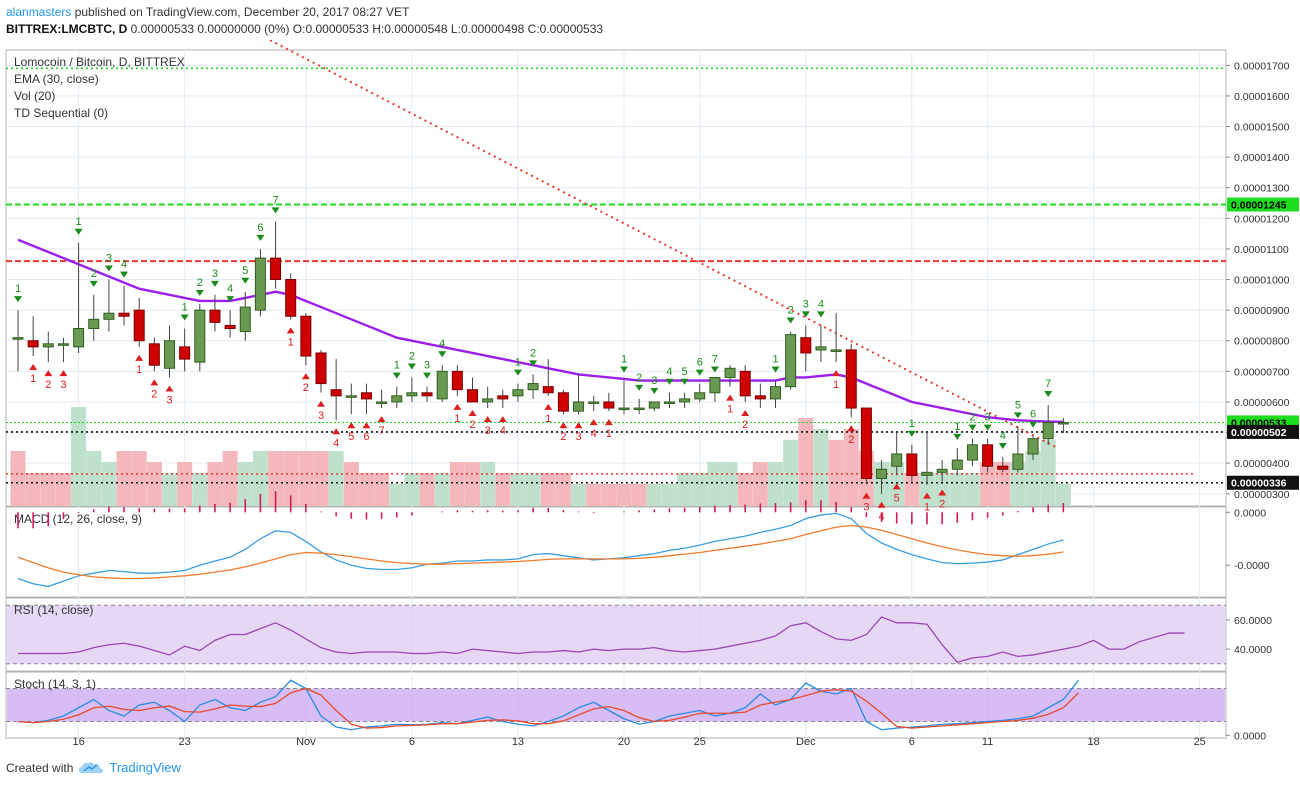  Describe the element at coordinates (1262, 219) in the screenshot. I see `y-tick-label: 0.00001200` at that location.